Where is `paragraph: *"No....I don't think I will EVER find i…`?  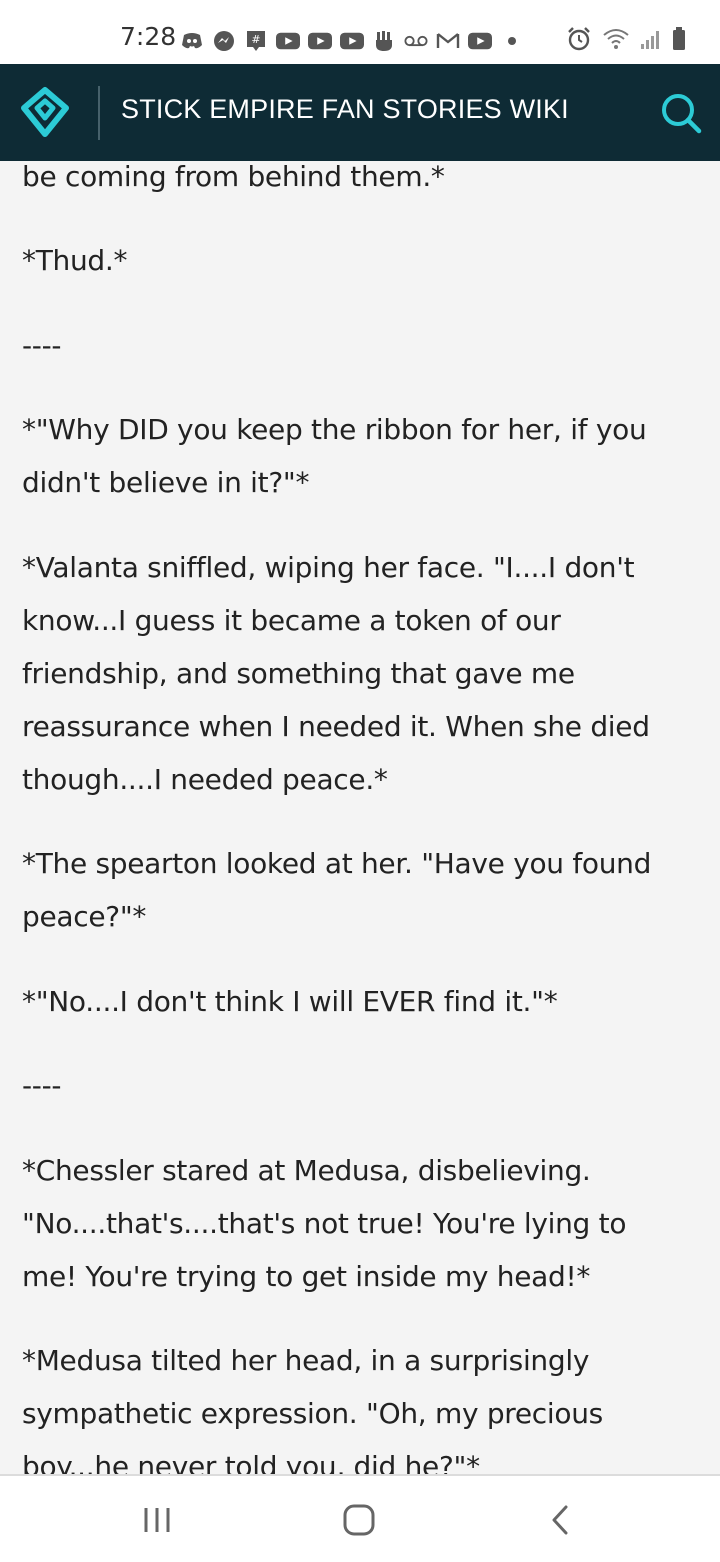 paragraph: *"No....I don't think I will EVER find i… is located at coordinates (290, 1001).